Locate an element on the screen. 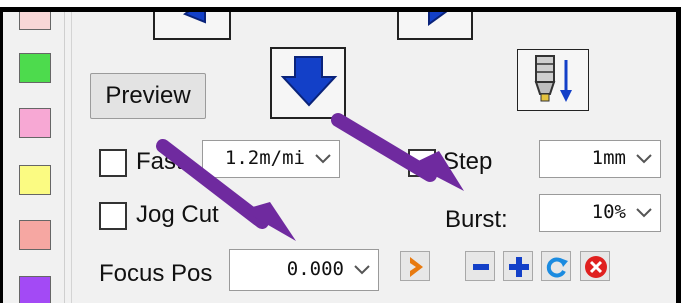 The image size is (681, 303). step-value: 1mm is located at coordinates (608, 158).